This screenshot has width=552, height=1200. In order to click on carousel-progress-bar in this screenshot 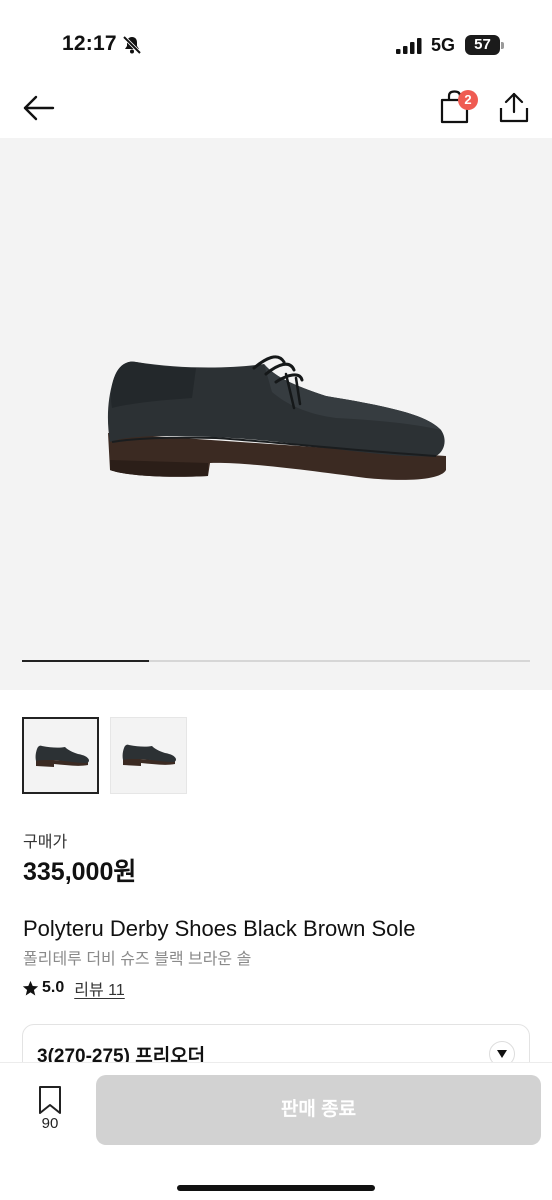, I will do `click(85, 661)`.